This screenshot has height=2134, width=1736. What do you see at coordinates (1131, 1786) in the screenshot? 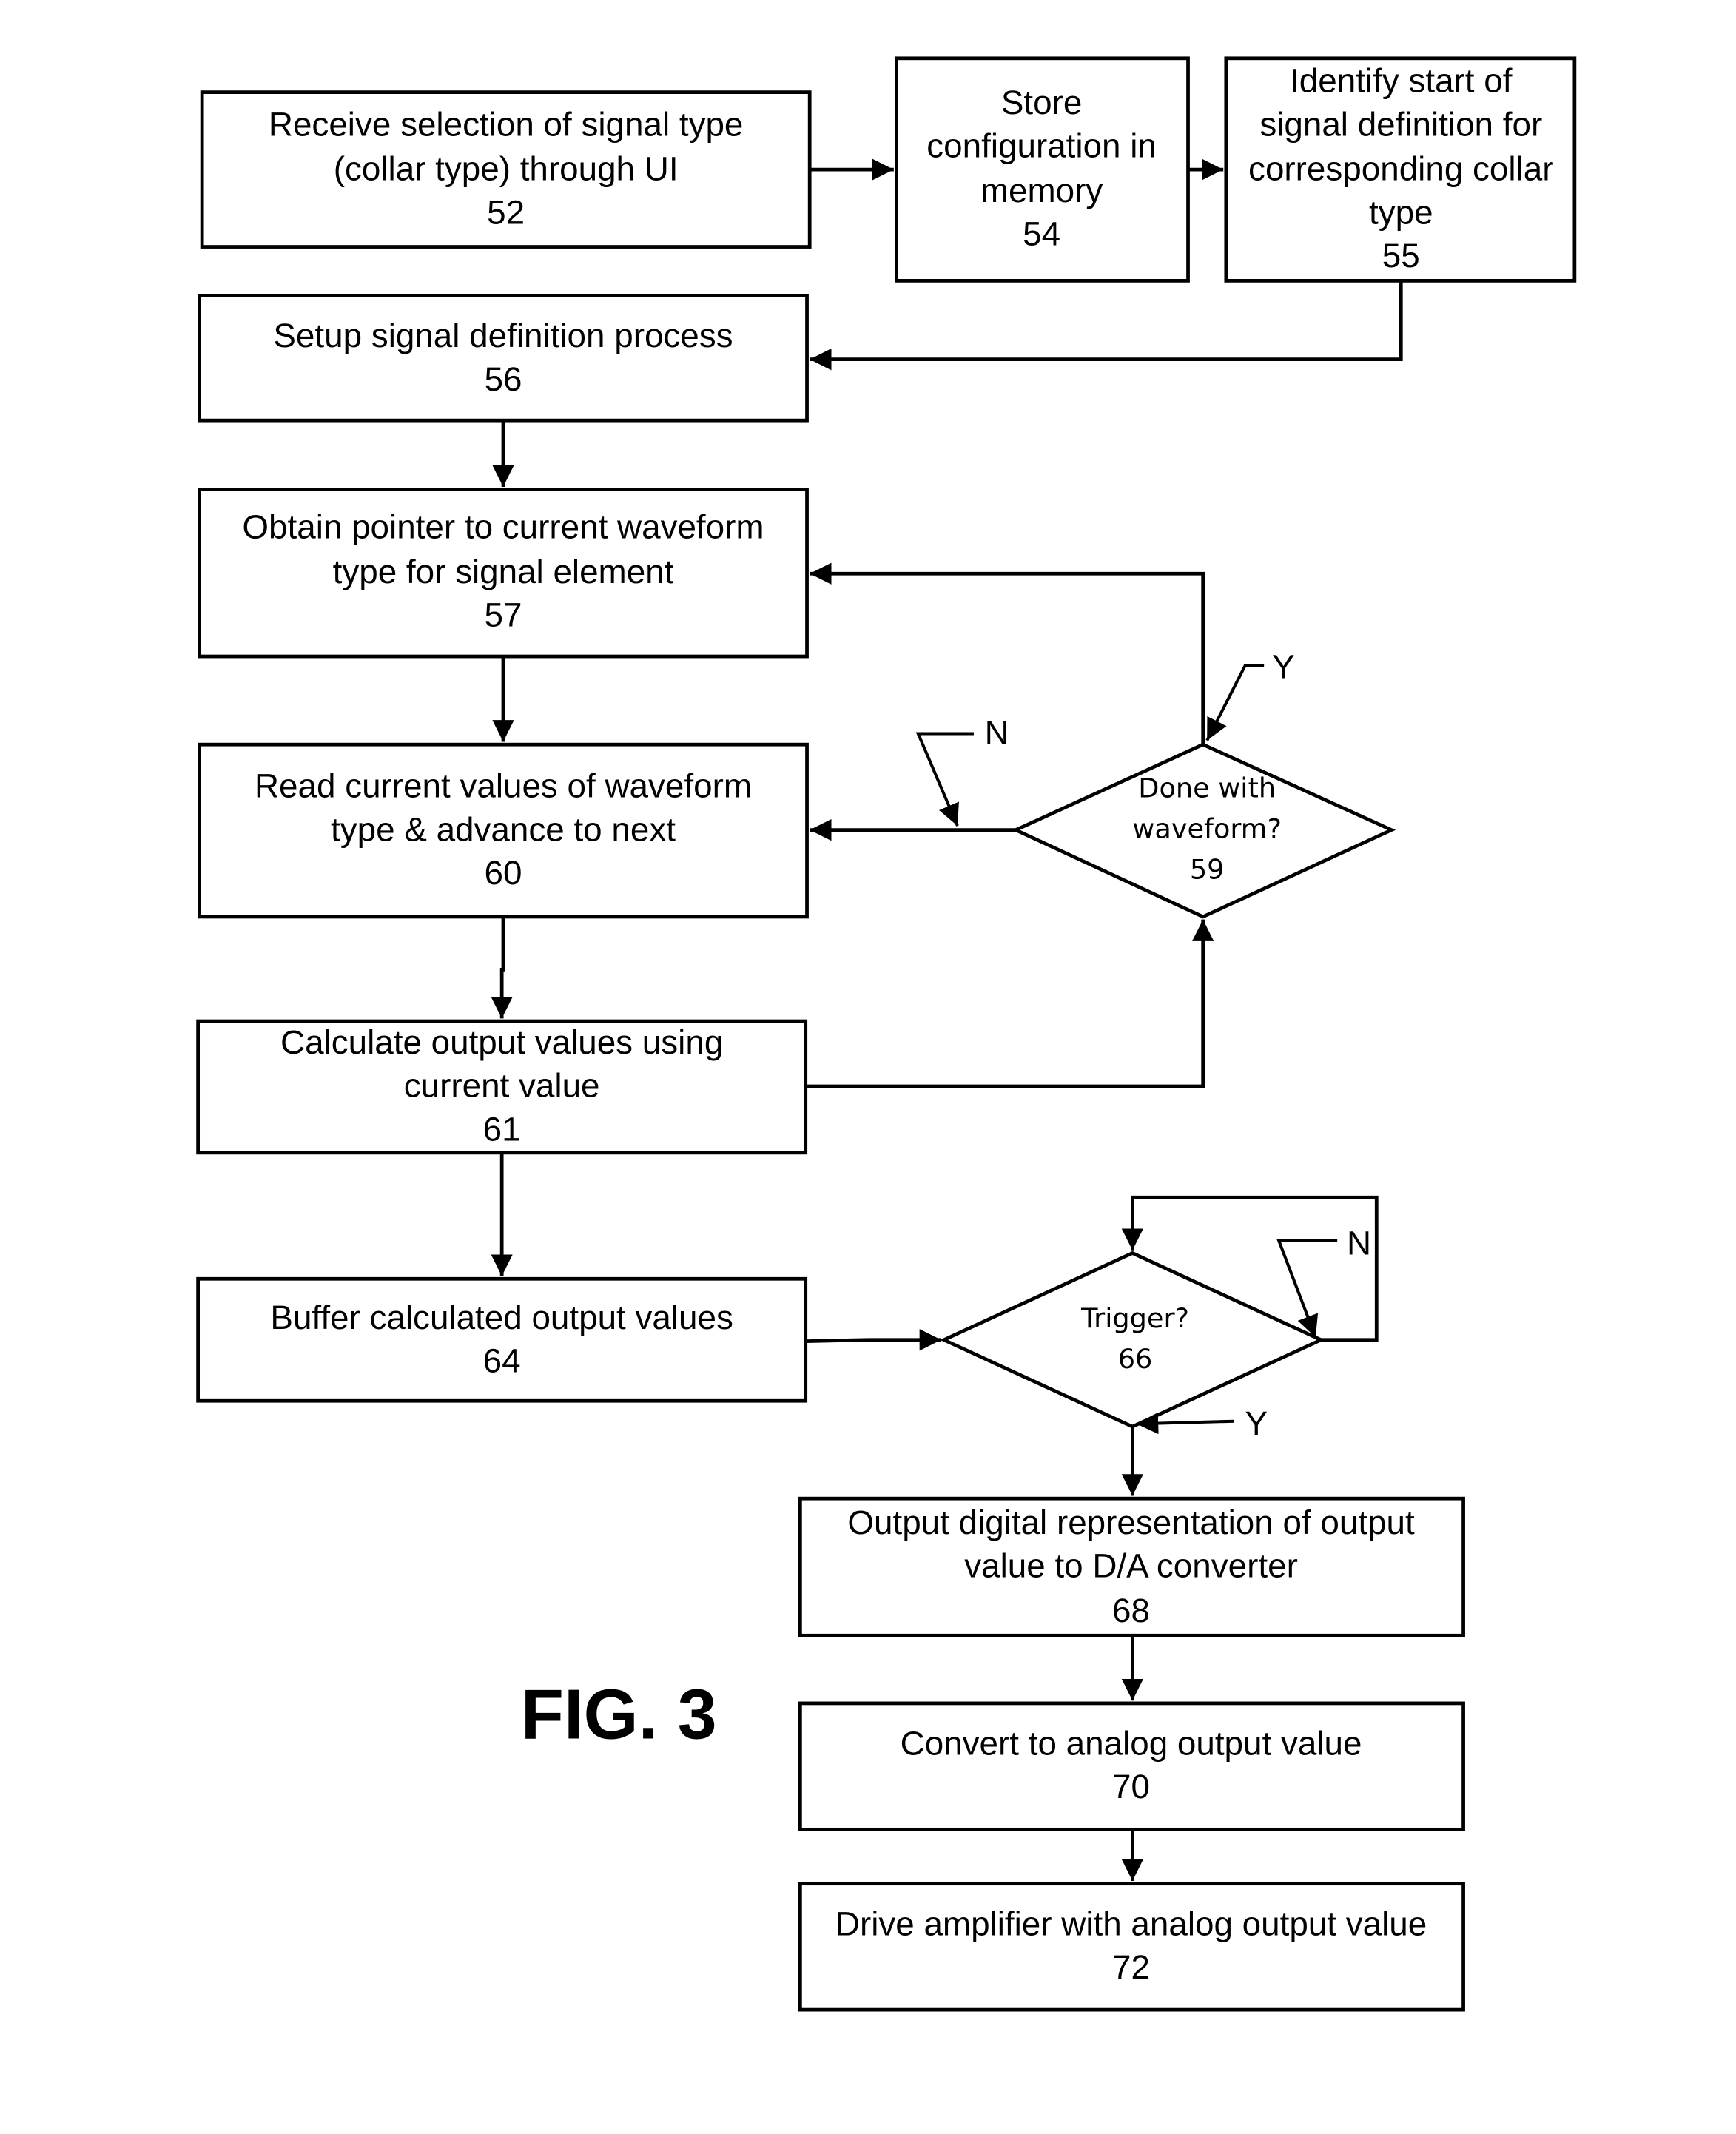
I see `step-70-ref: 70` at bounding box center [1131, 1786].